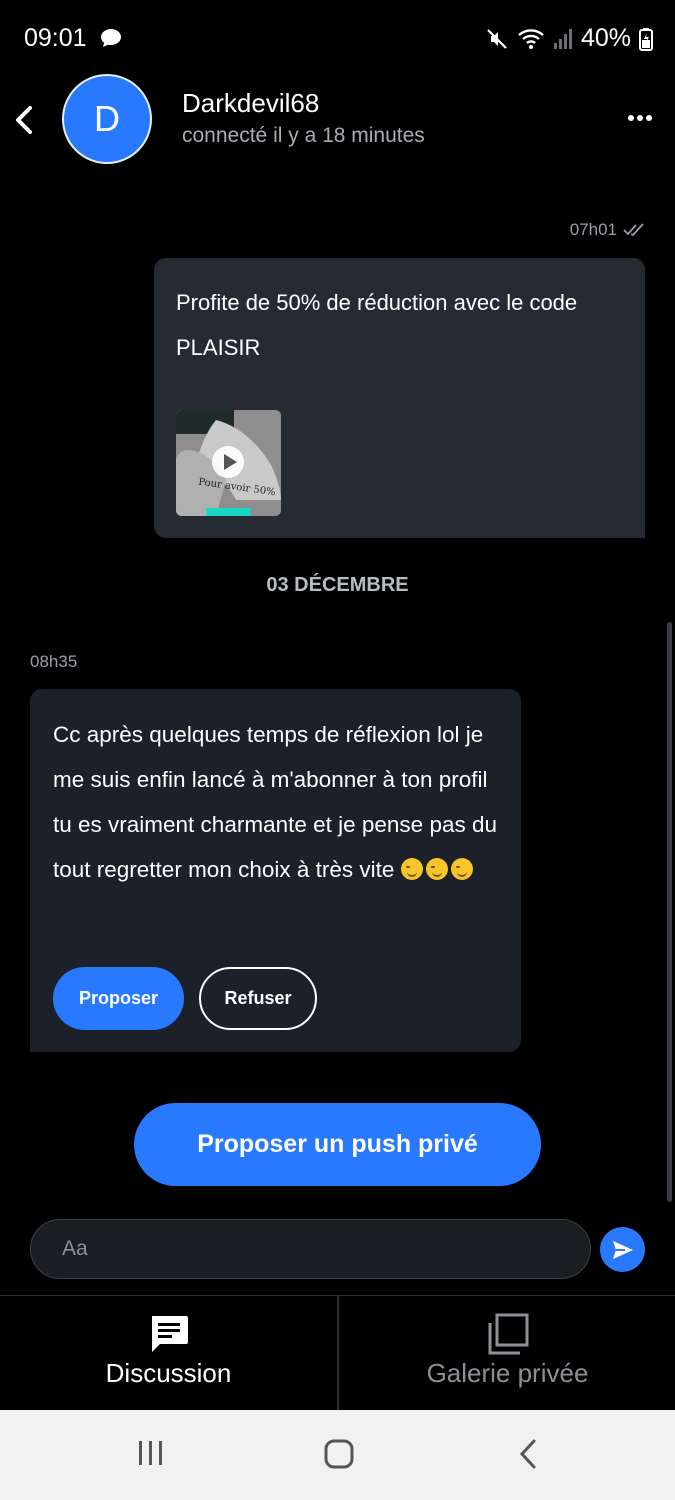 The height and width of the screenshot is (1500, 675). What do you see at coordinates (529, 1454) in the screenshot?
I see `system-back-icon` at bounding box center [529, 1454].